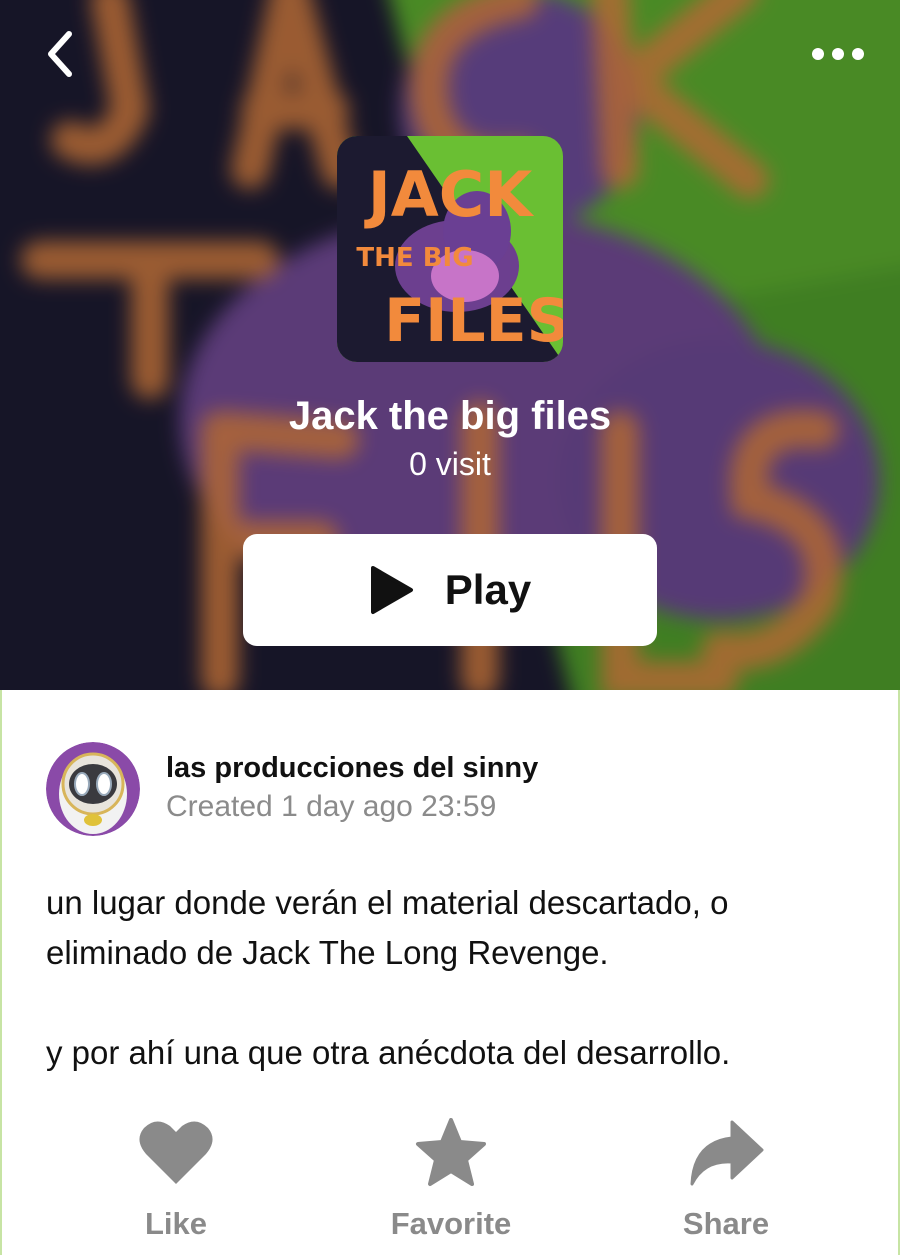  What do you see at coordinates (451, 1152) in the screenshot?
I see `star-icon` at bounding box center [451, 1152].